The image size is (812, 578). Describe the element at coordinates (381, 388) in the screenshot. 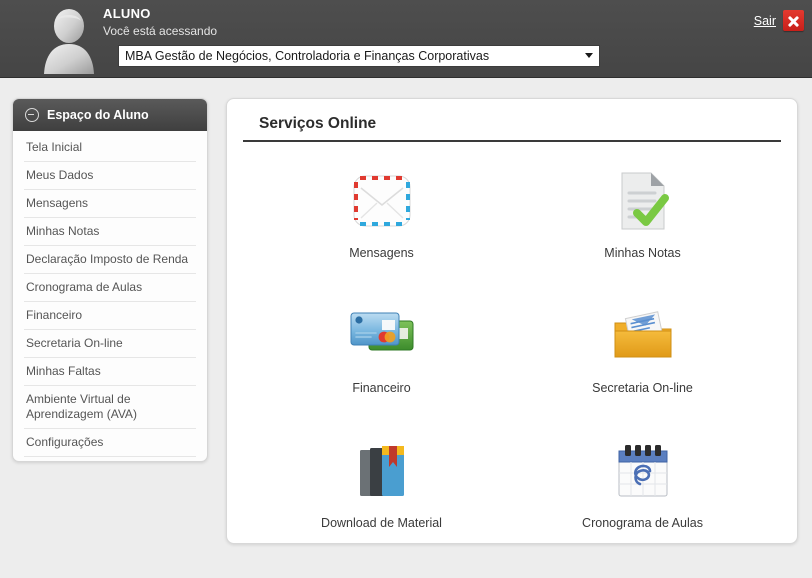

I see `service-label-financeiro: Financeiro` at that location.